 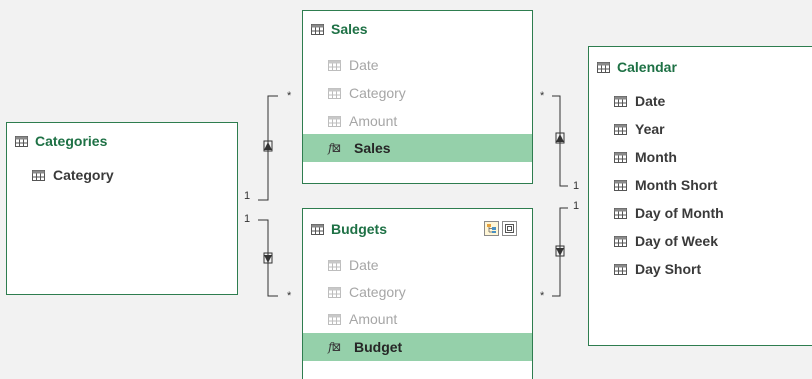 I want to click on table-header: Sales, so click(x=339, y=29).